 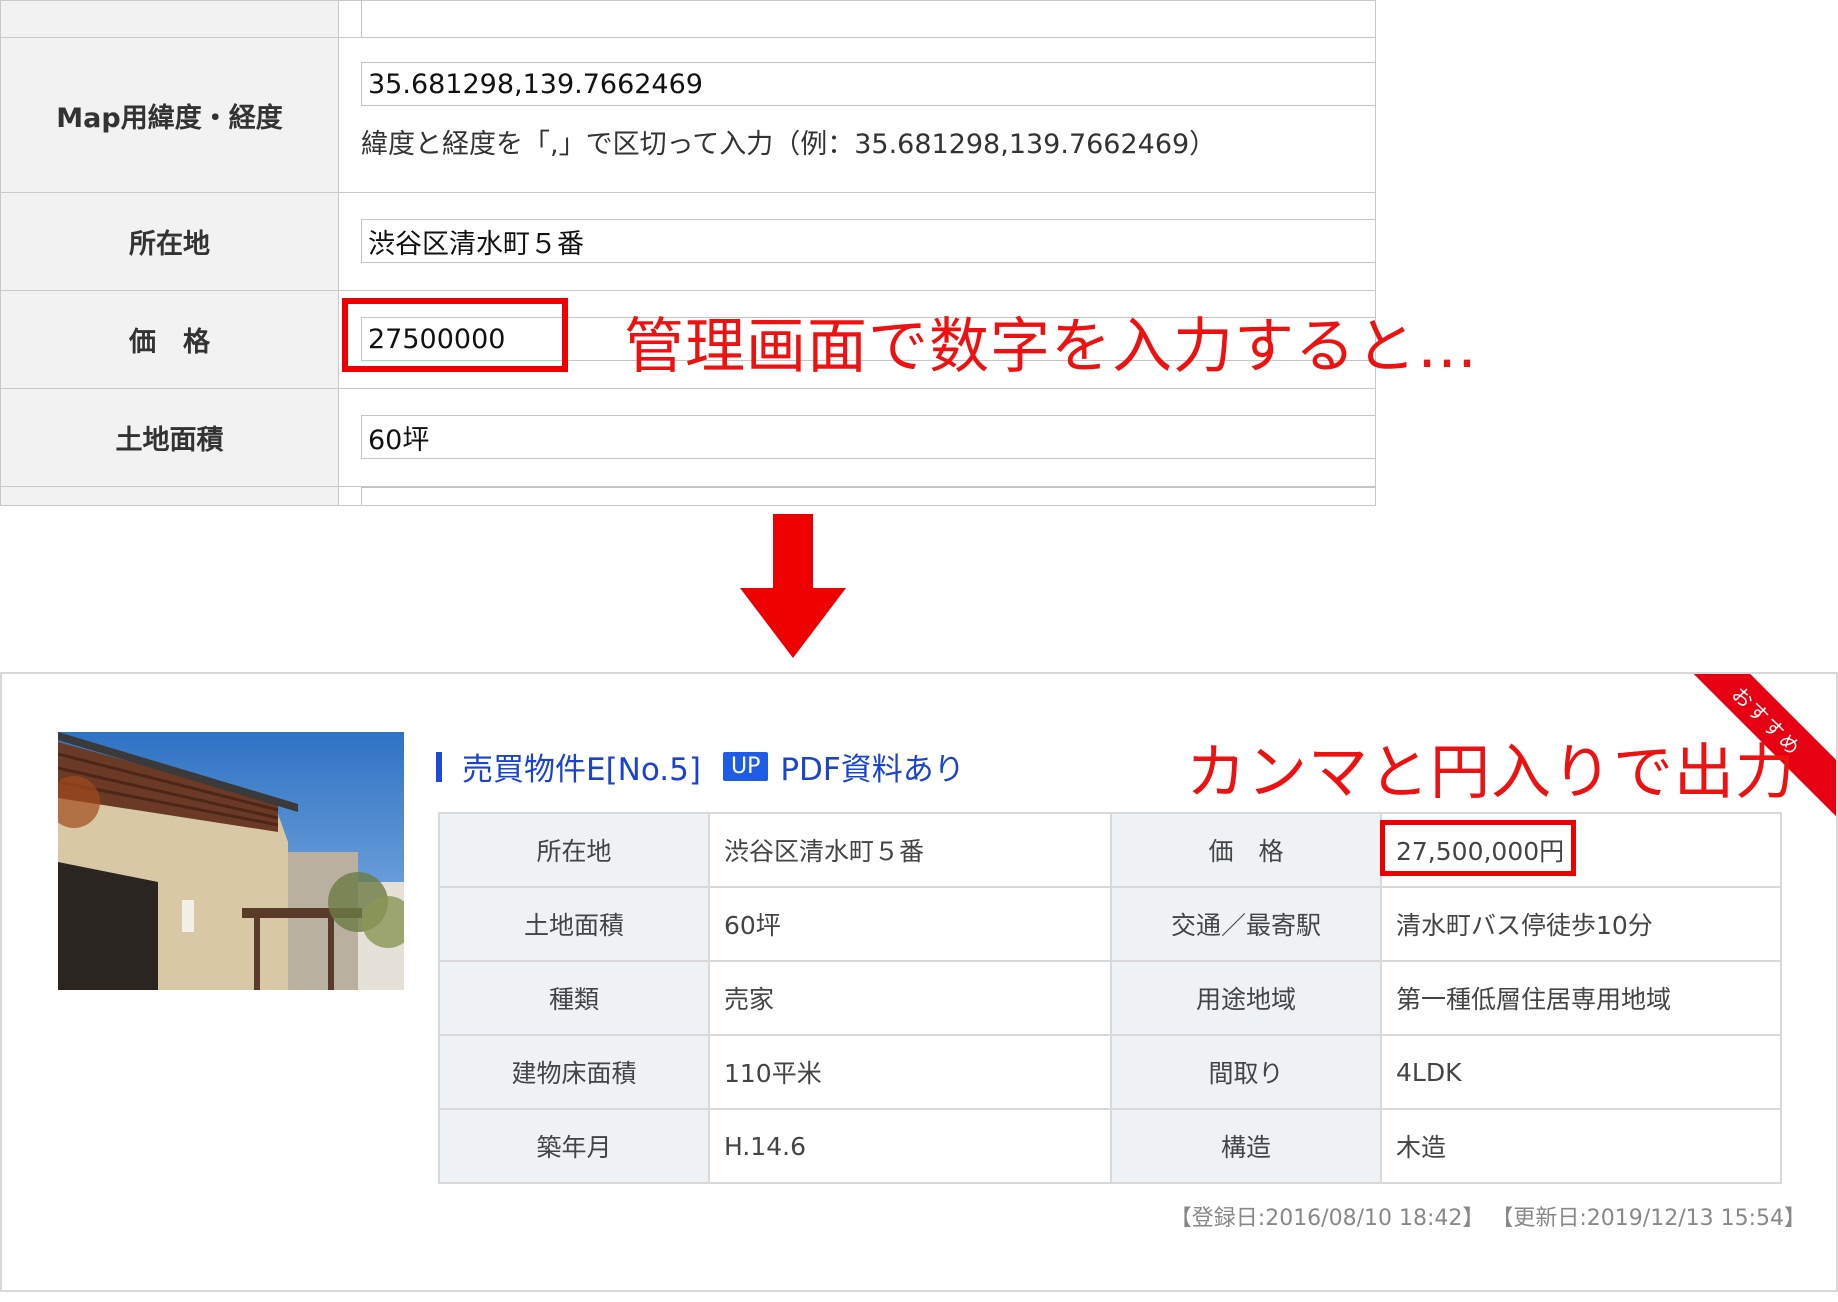 I want to click on table-row: 種類 売家 用途地域 第一種低層住居専用地域, so click(x=1110, y=998).